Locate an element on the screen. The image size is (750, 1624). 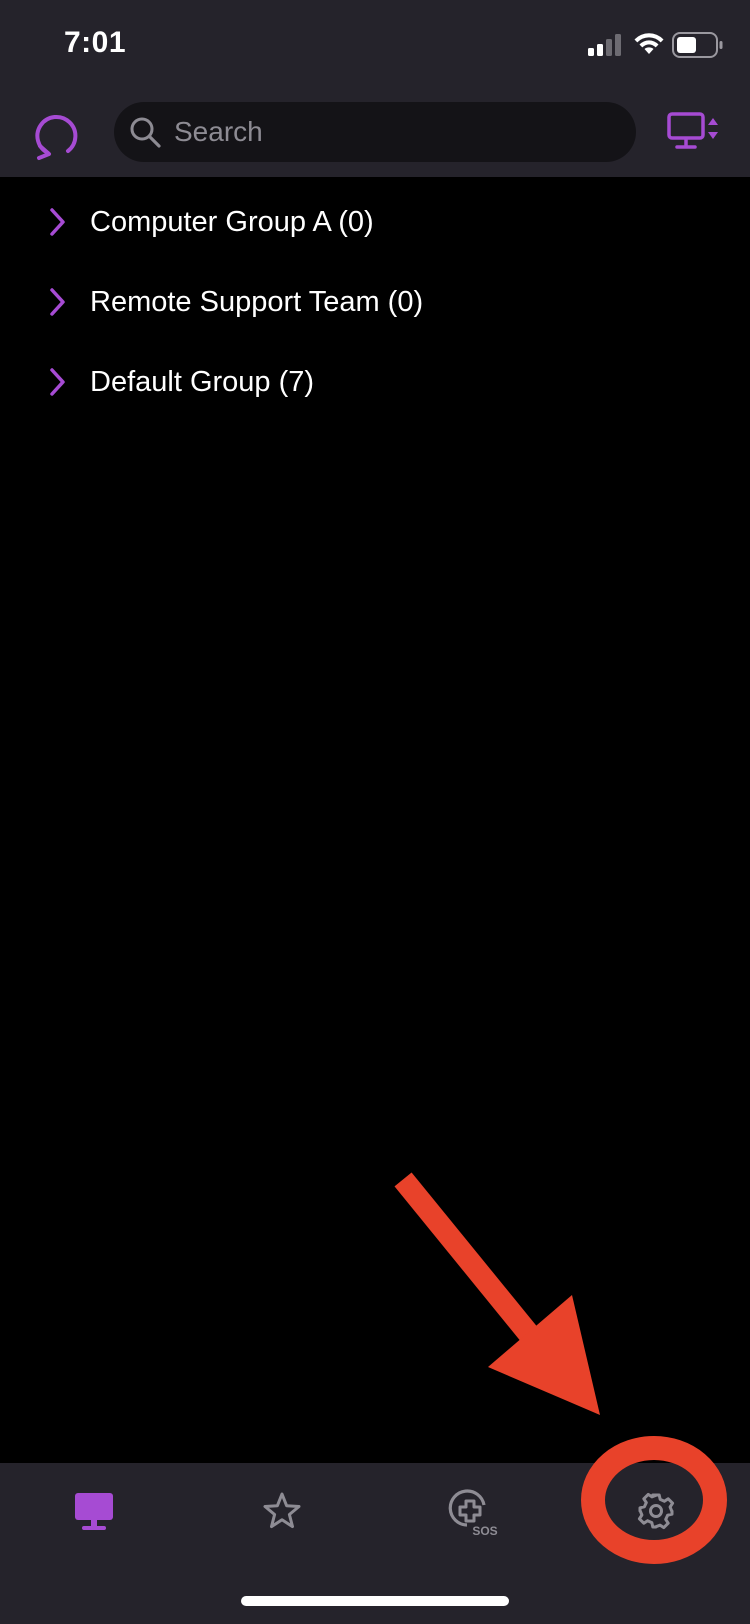
tab-sos: SOS is located at coordinates (470, 1511).